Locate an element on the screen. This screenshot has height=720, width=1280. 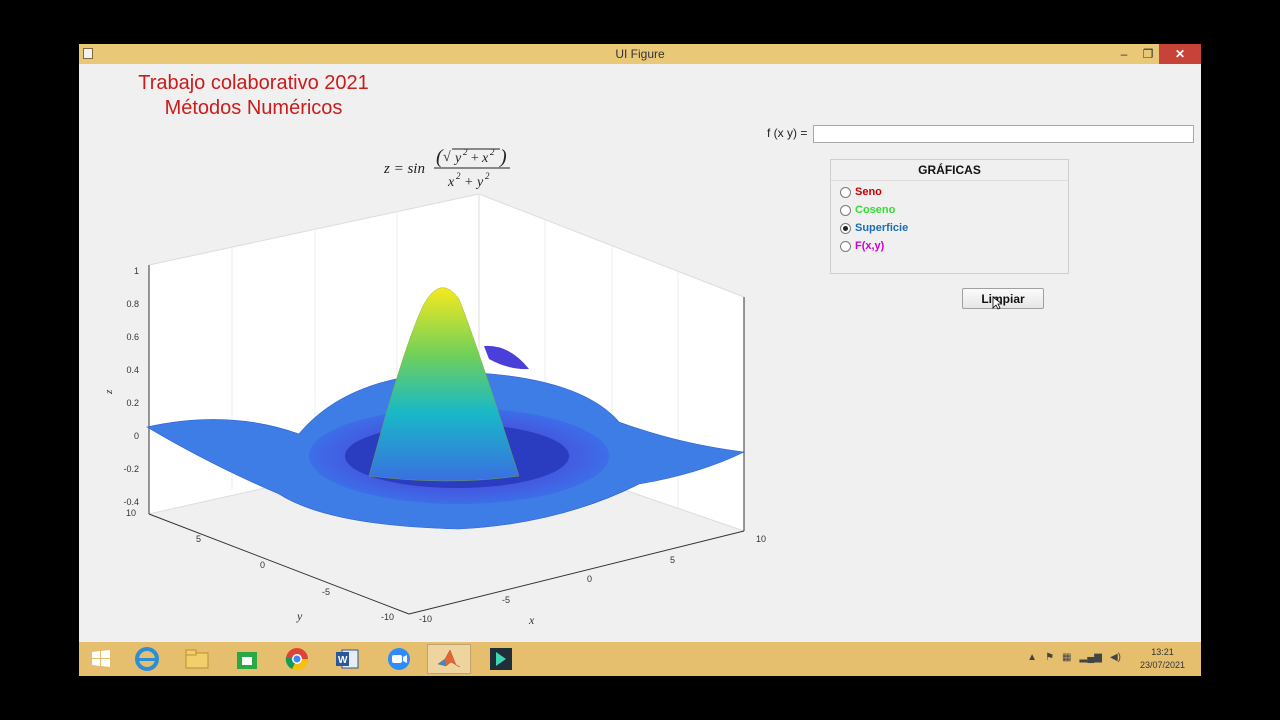
radio-label: Coseno is located at coordinates (875, 210).